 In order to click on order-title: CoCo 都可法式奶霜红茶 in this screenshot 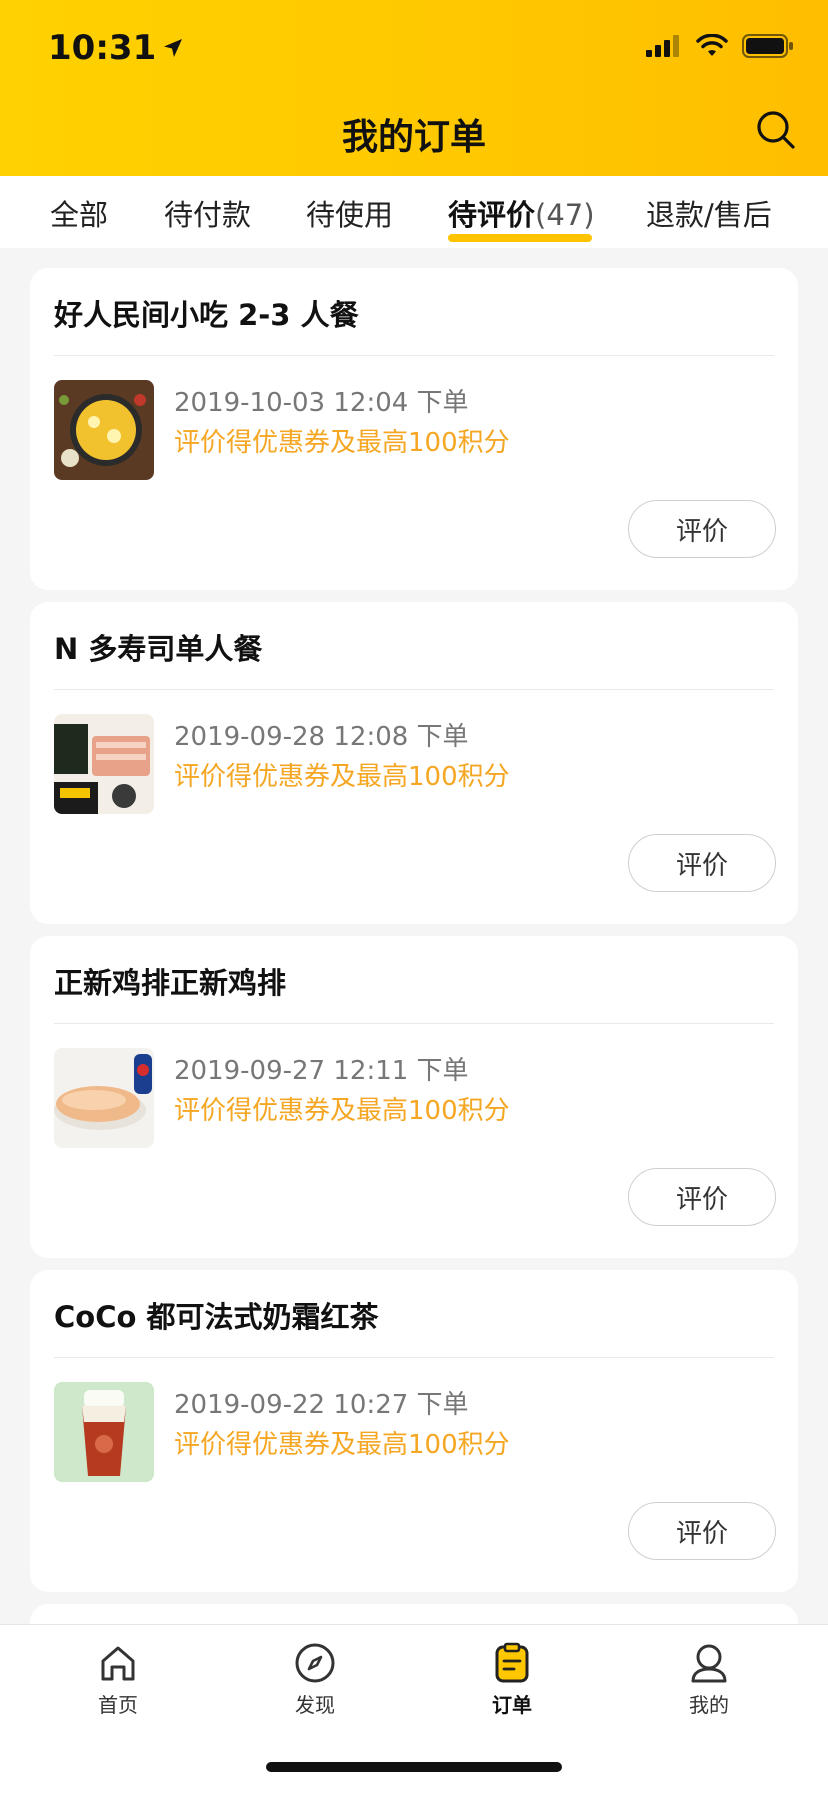, I will do `click(216, 1317)`.